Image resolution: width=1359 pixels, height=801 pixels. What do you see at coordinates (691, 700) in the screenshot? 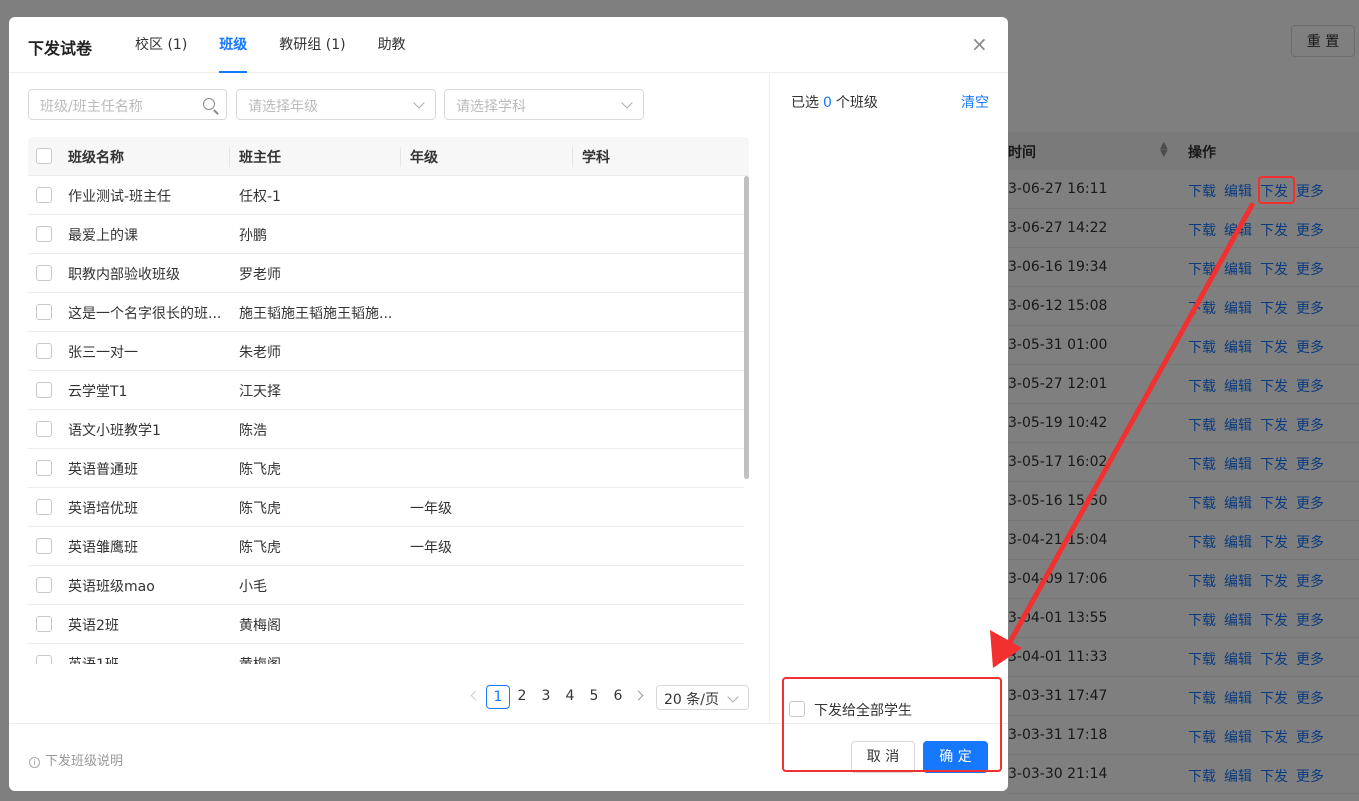
I see `page-size-value: 20 条/页` at bounding box center [691, 700].